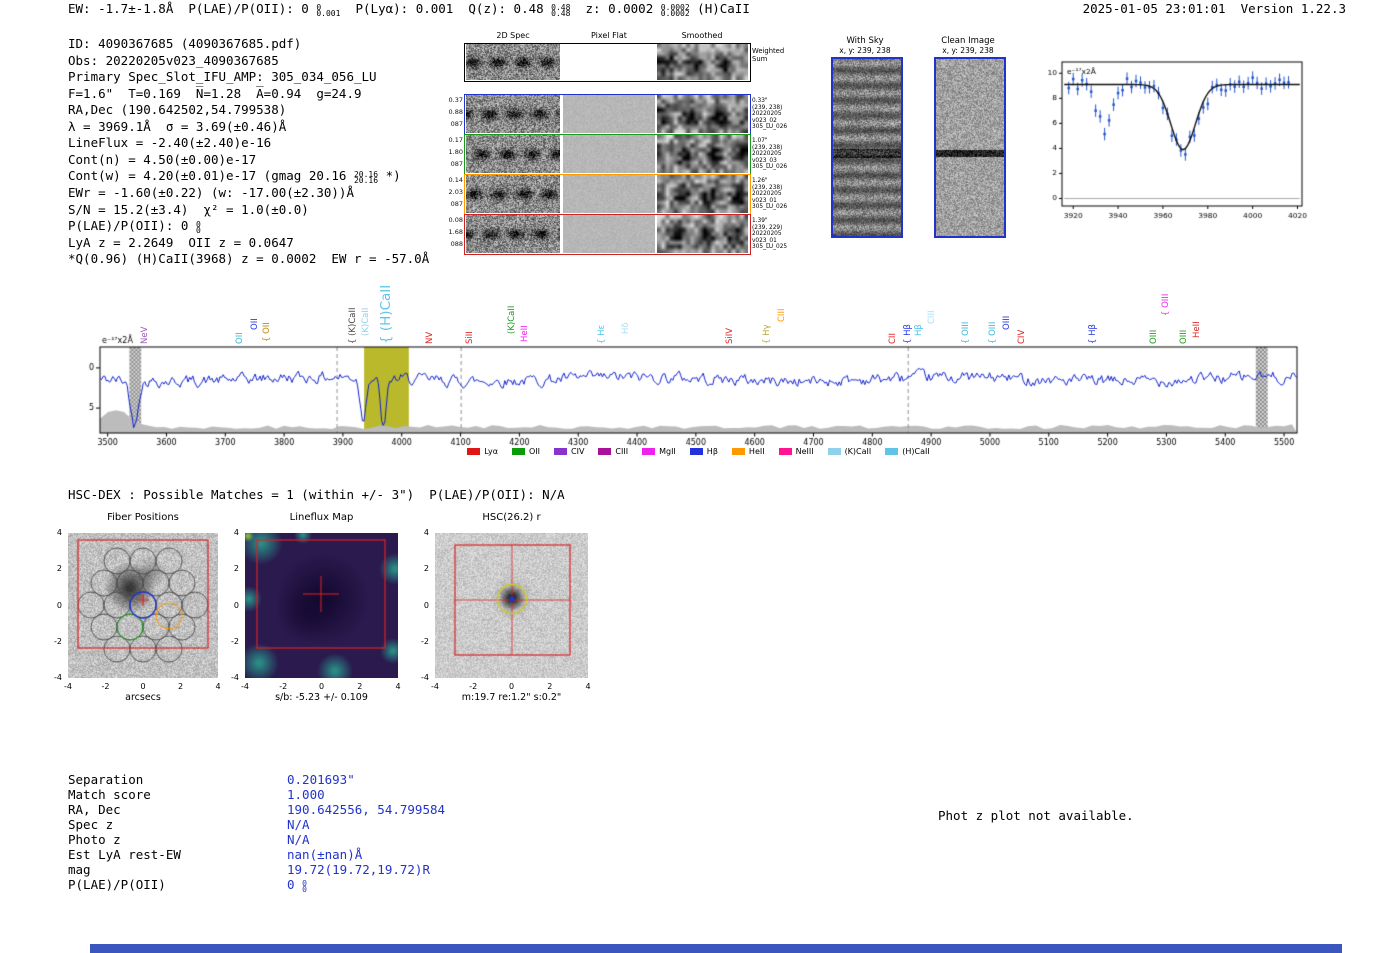  What do you see at coordinates (455, 220) in the screenshot?
I see `spec2d-scale-label: 0.08` at bounding box center [455, 220].